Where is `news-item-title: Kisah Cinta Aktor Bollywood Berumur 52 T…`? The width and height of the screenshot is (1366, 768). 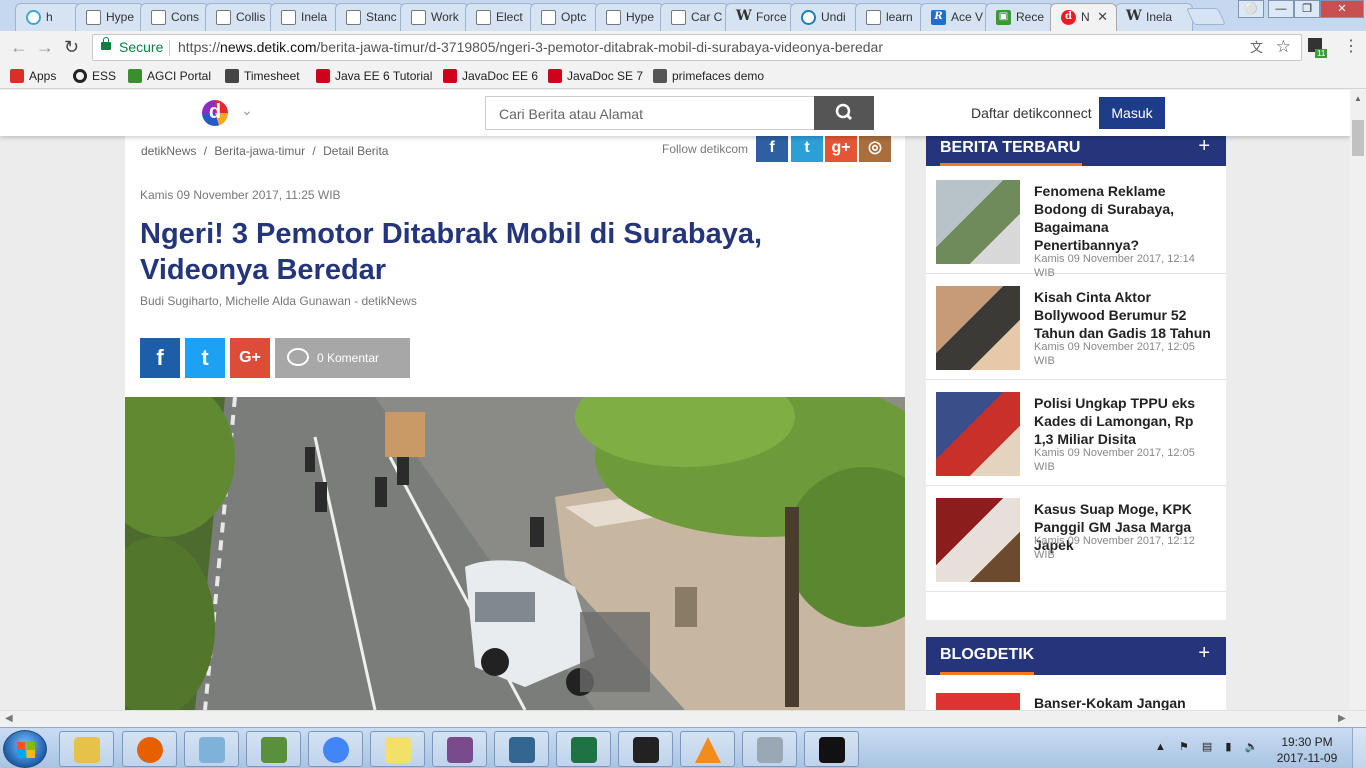
news-item-title: Kisah Cinta Aktor Bollywood Berumur 52 T… is located at coordinates (1125, 315).